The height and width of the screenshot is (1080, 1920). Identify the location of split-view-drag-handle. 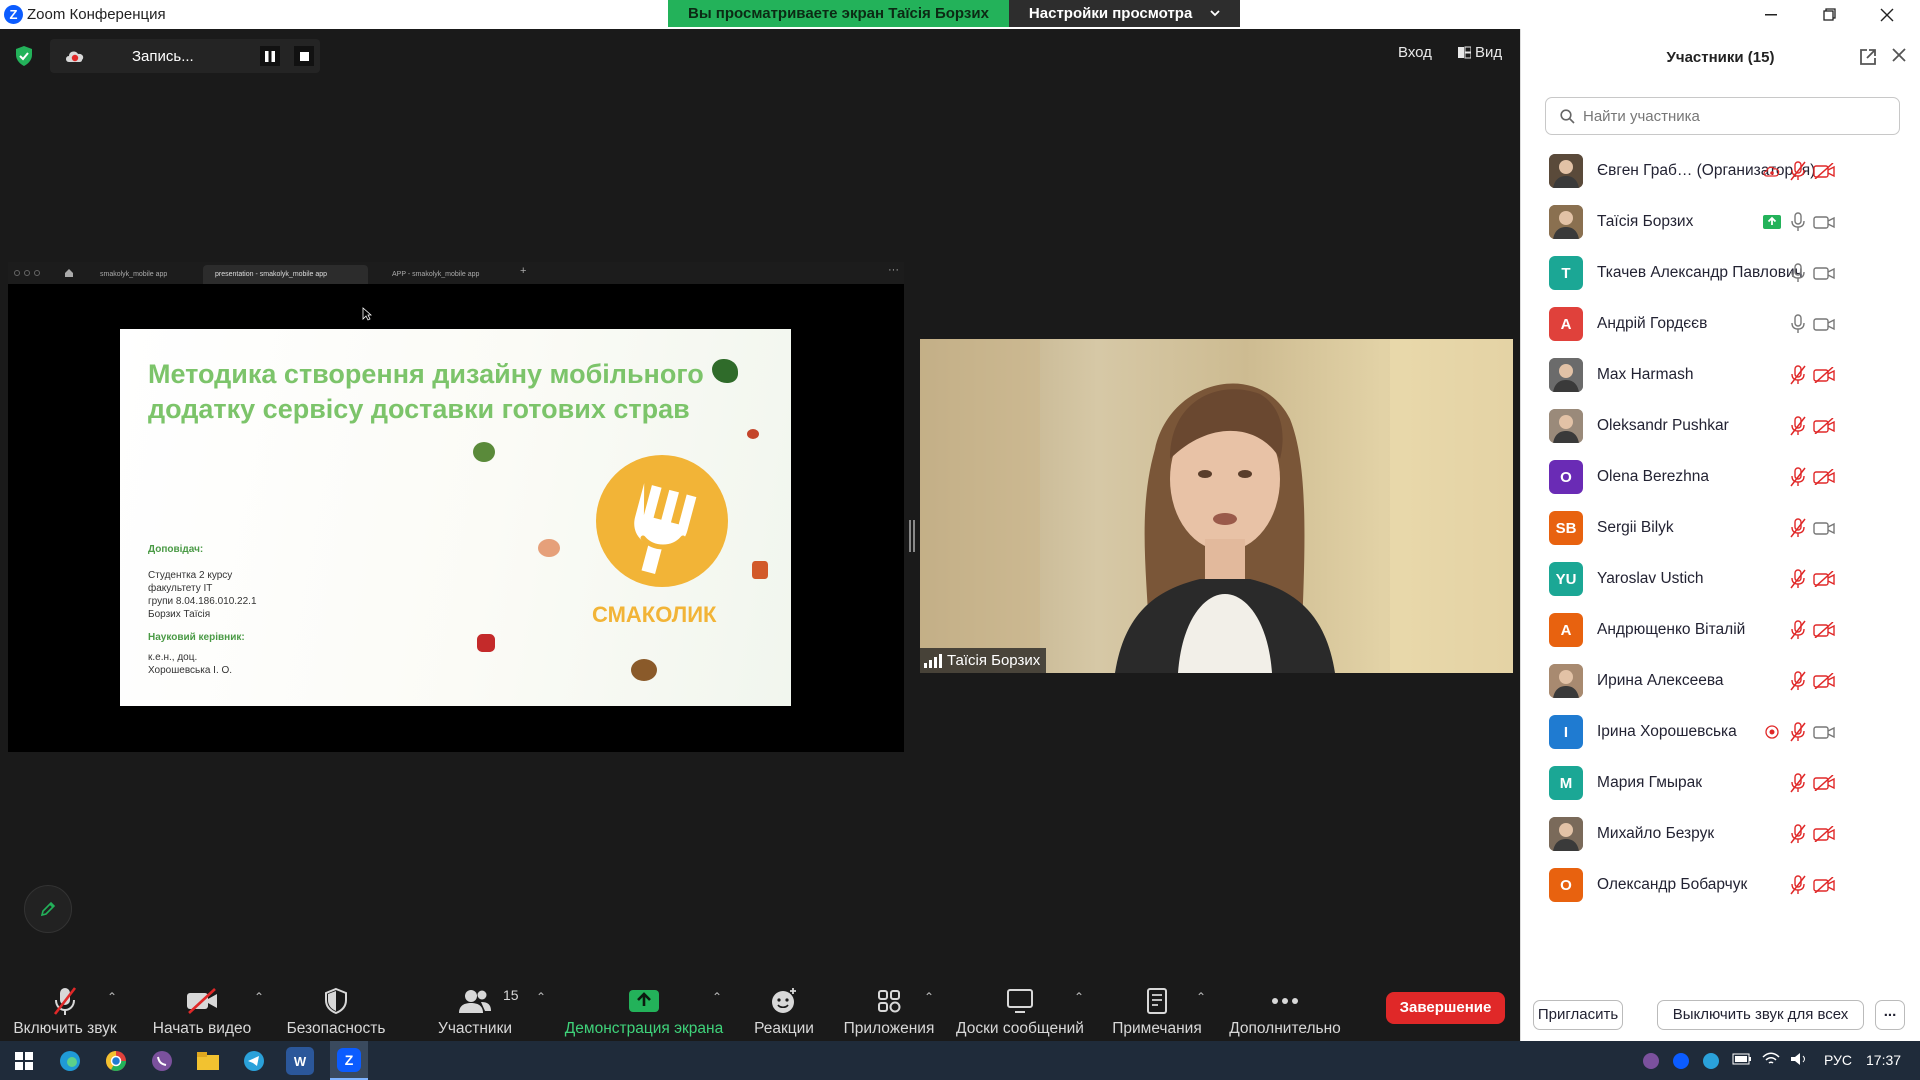
(912, 536).